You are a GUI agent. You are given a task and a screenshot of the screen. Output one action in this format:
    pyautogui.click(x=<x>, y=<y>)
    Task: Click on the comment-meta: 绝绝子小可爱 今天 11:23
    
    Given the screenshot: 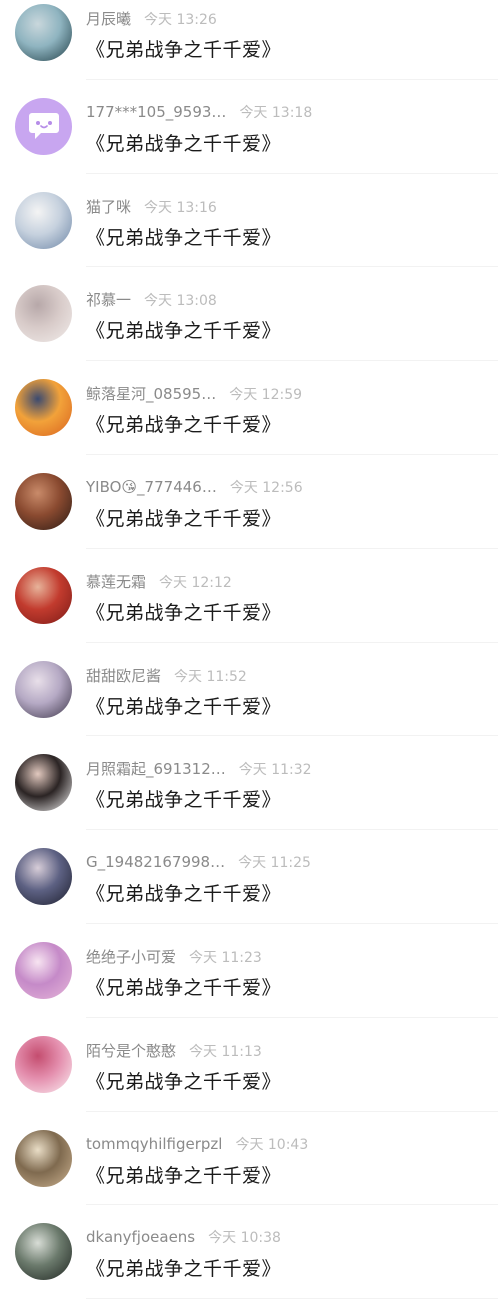 What is the action you would take?
    pyautogui.click(x=174, y=956)
    